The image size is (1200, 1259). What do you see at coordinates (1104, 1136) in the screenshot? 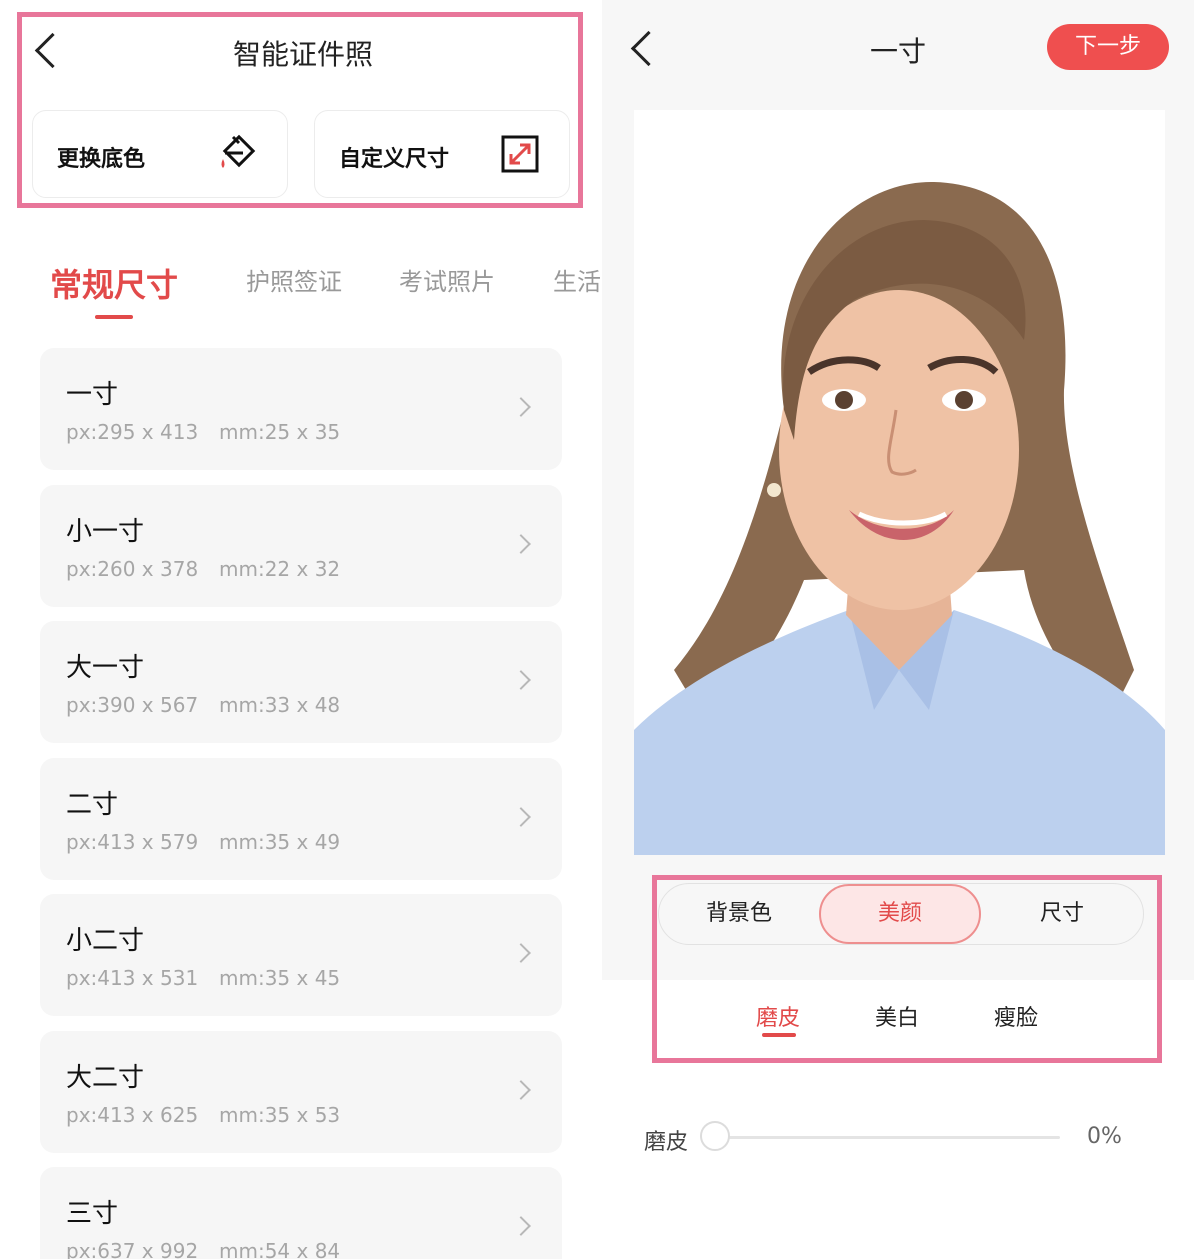
I see `slider-value: 0%` at bounding box center [1104, 1136].